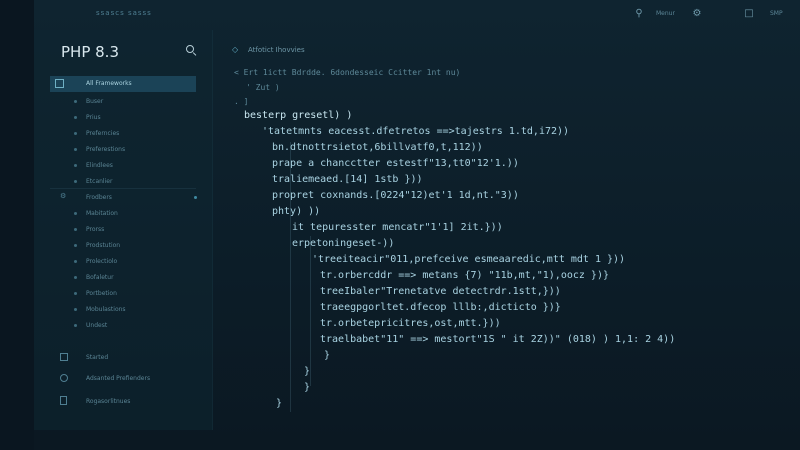 The width and height of the screenshot is (800, 450). Describe the element at coordinates (296, 211) in the screenshot. I see `code-line: phty) ))` at that location.